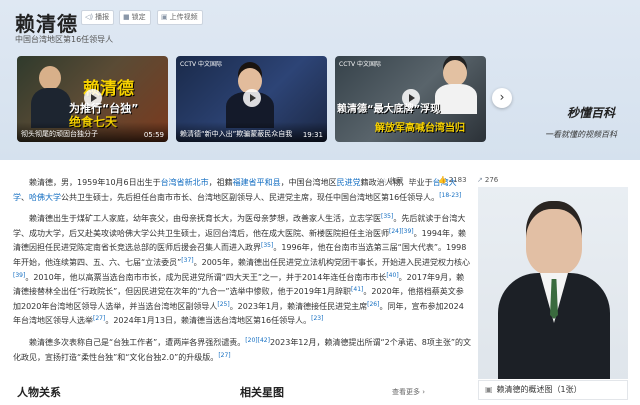  What do you see at coordinates (264, 340) in the screenshot?
I see `citation: [42]` at bounding box center [264, 340].